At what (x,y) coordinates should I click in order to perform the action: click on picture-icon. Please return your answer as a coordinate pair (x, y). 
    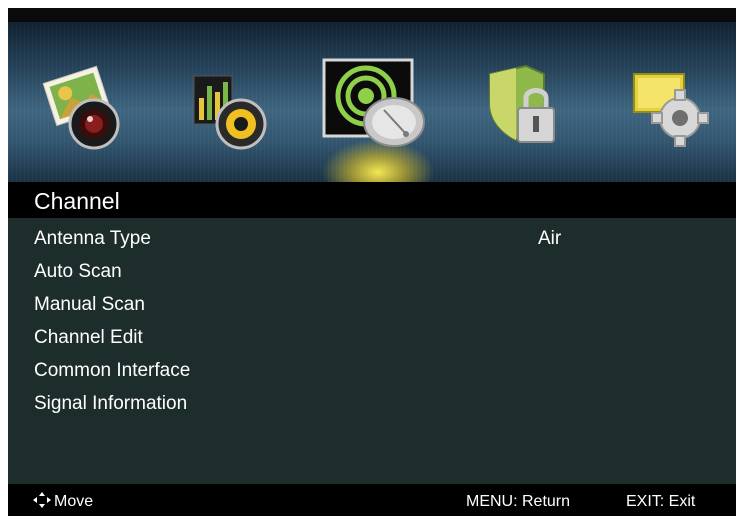
    Looking at the image, I should click on (83, 110).